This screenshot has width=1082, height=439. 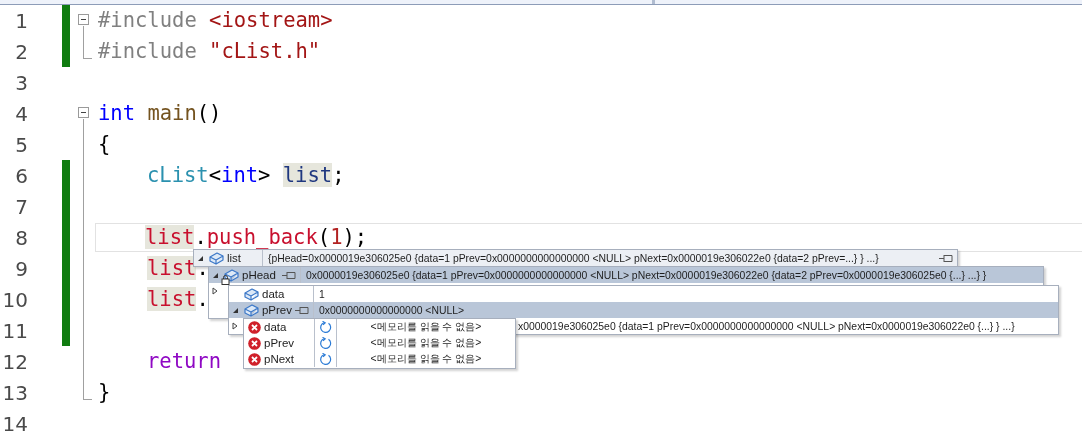 What do you see at coordinates (21, 206) in the screenshot?
I see `line-number: 7` at bounding box center [21, 206].